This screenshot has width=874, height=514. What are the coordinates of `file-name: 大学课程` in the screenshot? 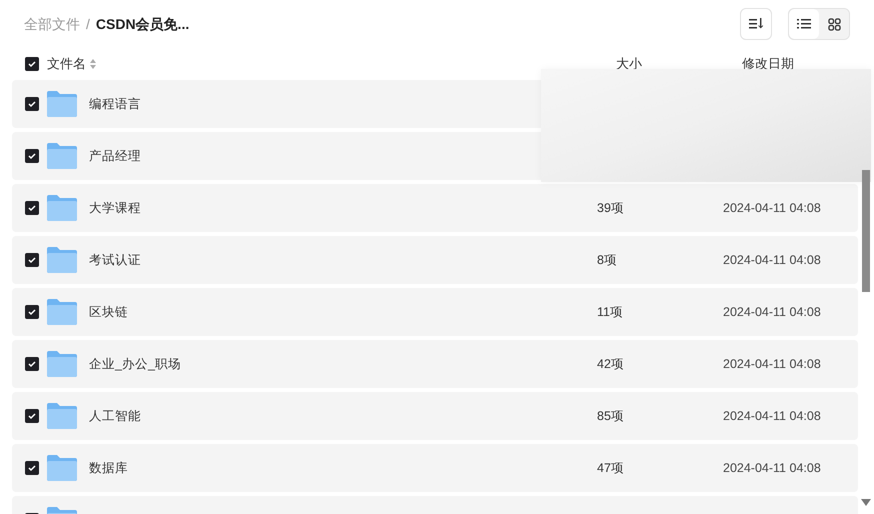 It's located at (115, 208).